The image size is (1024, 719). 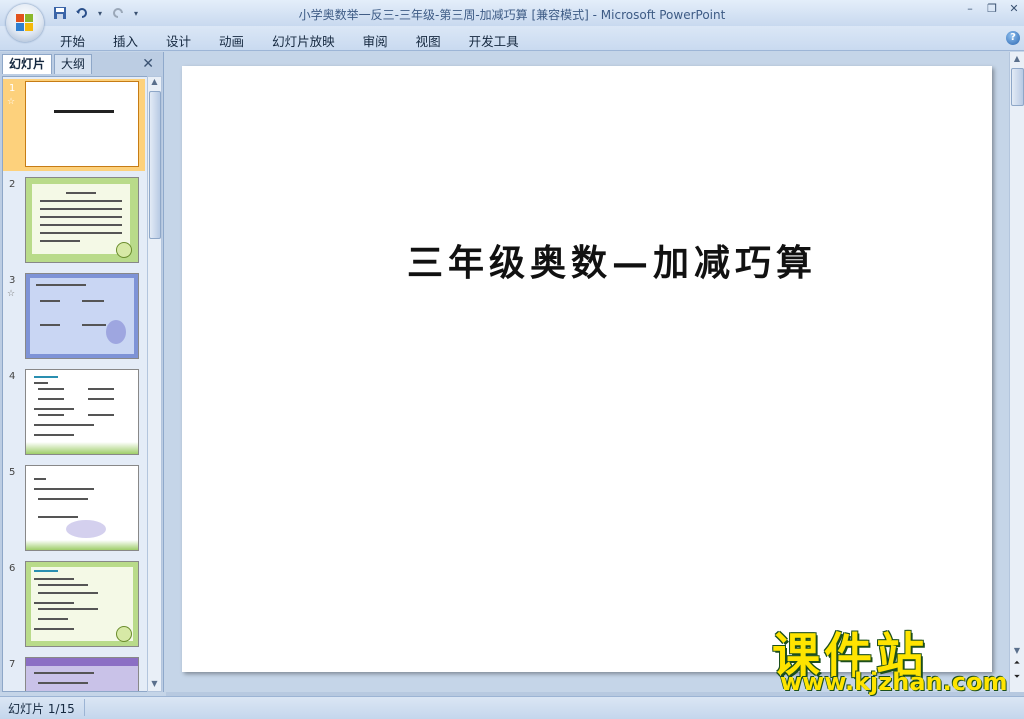 I want to click on slides-panel: 幻灯片 大纲 ✕ 1 ☆ 2 3 ☆ 4 5 6 7 ▲ ▼, so click(x=82, y=372).